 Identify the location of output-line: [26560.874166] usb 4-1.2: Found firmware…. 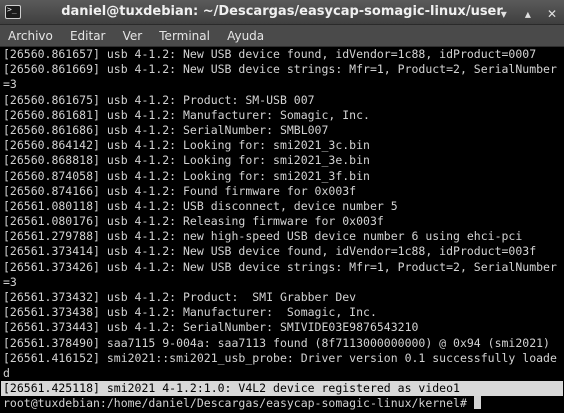
(180, 190).